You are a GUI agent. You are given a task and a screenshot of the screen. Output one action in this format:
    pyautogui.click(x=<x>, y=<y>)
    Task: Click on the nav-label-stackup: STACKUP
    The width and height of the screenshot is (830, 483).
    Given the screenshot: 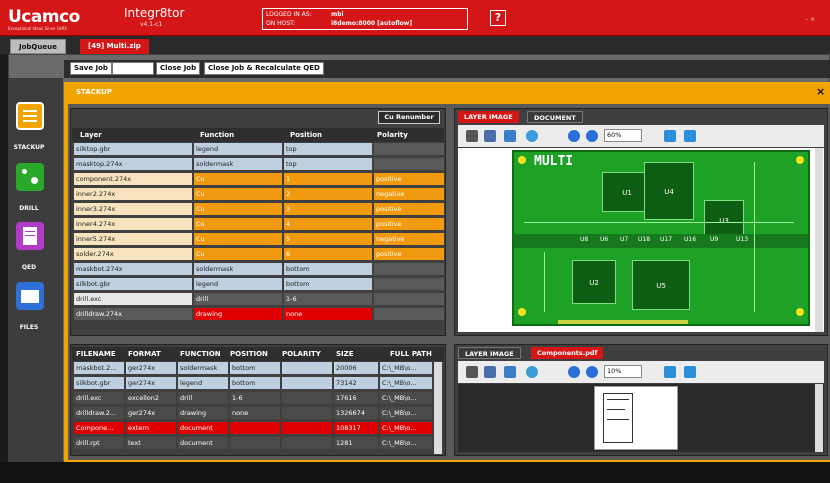 What is the action you would take?
    pyautogui.click(x=29, y=147)
    